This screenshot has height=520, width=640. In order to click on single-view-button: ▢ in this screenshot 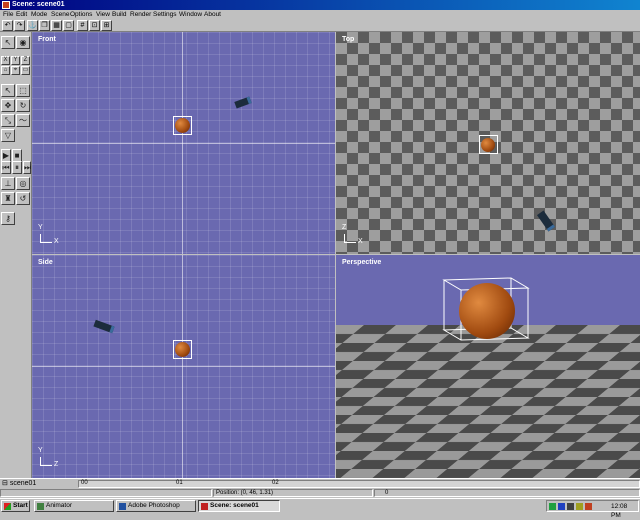, I will do `click(68, 25)`.